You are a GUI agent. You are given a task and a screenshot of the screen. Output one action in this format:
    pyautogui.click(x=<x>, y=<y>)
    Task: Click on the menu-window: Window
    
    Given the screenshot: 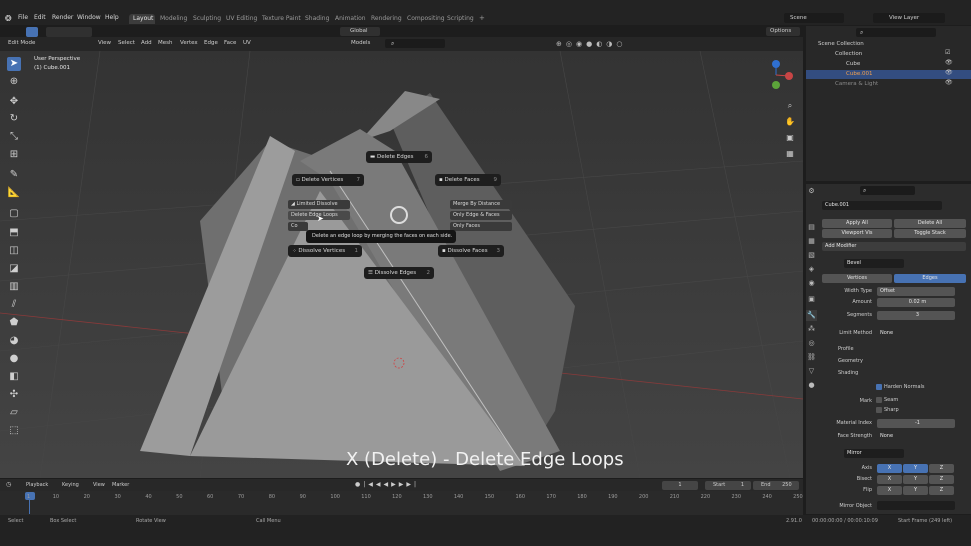 What is the action you would take?
    pyautogui.click(x=89, y=17)
    